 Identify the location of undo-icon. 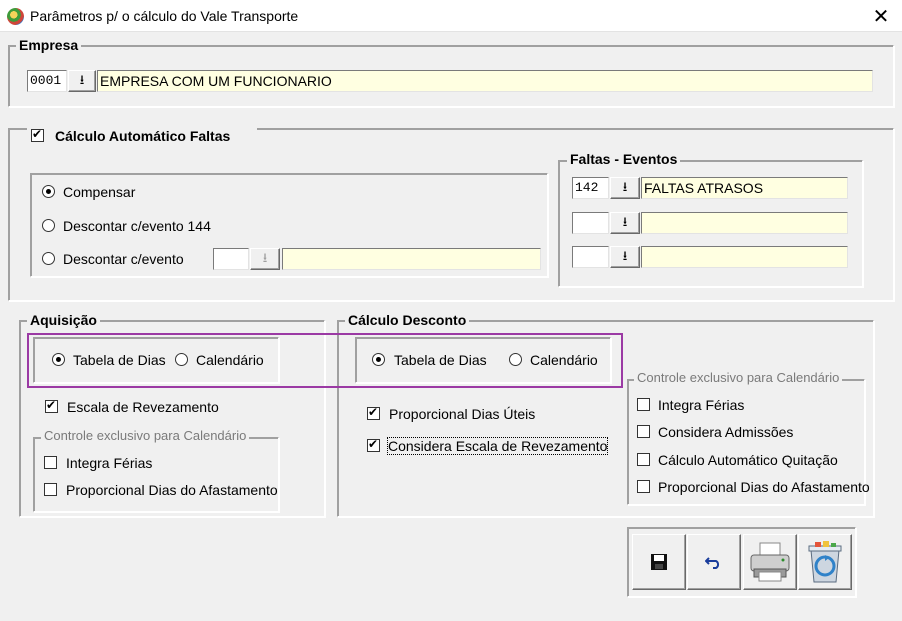
(712, 563).